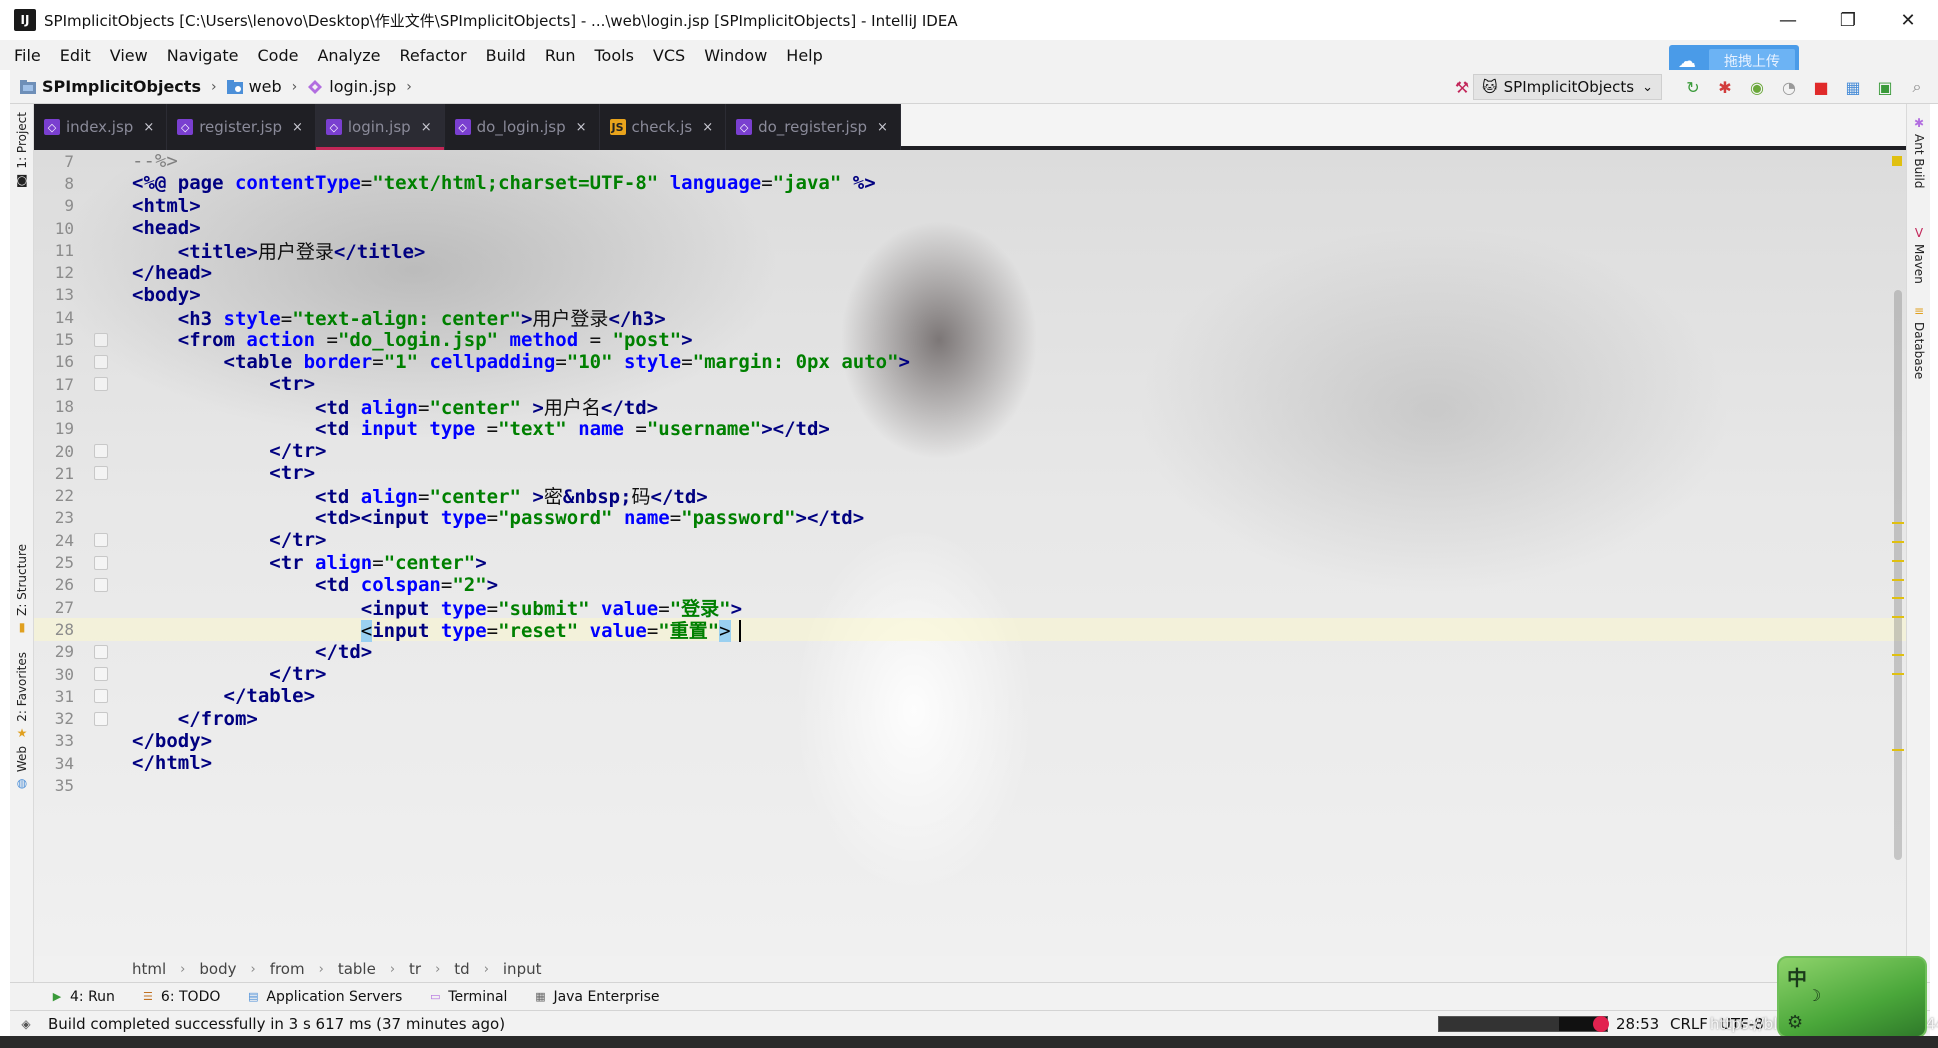 The image size is (1938, 1048). Describe the element at coordinates (970, 451) in the screenshot. I see `code-line: 20 </tr>` at that location.